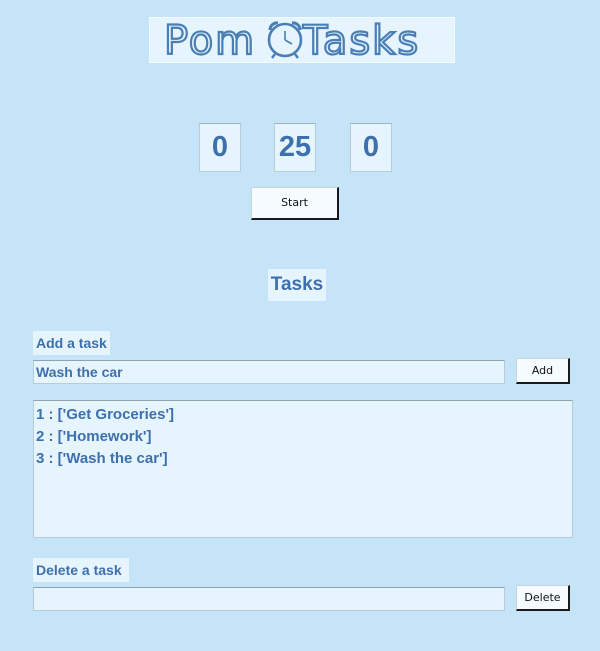  I want to click on delete-button: Delete, so click(543, 598).